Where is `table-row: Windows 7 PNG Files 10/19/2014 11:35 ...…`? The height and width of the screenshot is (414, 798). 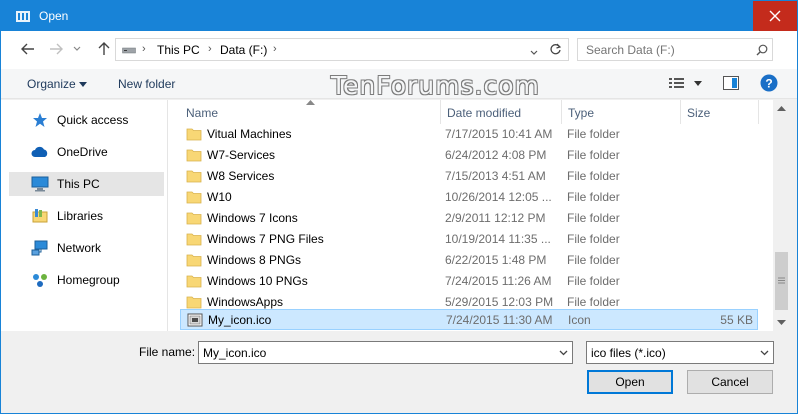 table-row: Windows 7 PNG Files 10/19/2014 11:35 ...… is located at coordinates (469, 239).